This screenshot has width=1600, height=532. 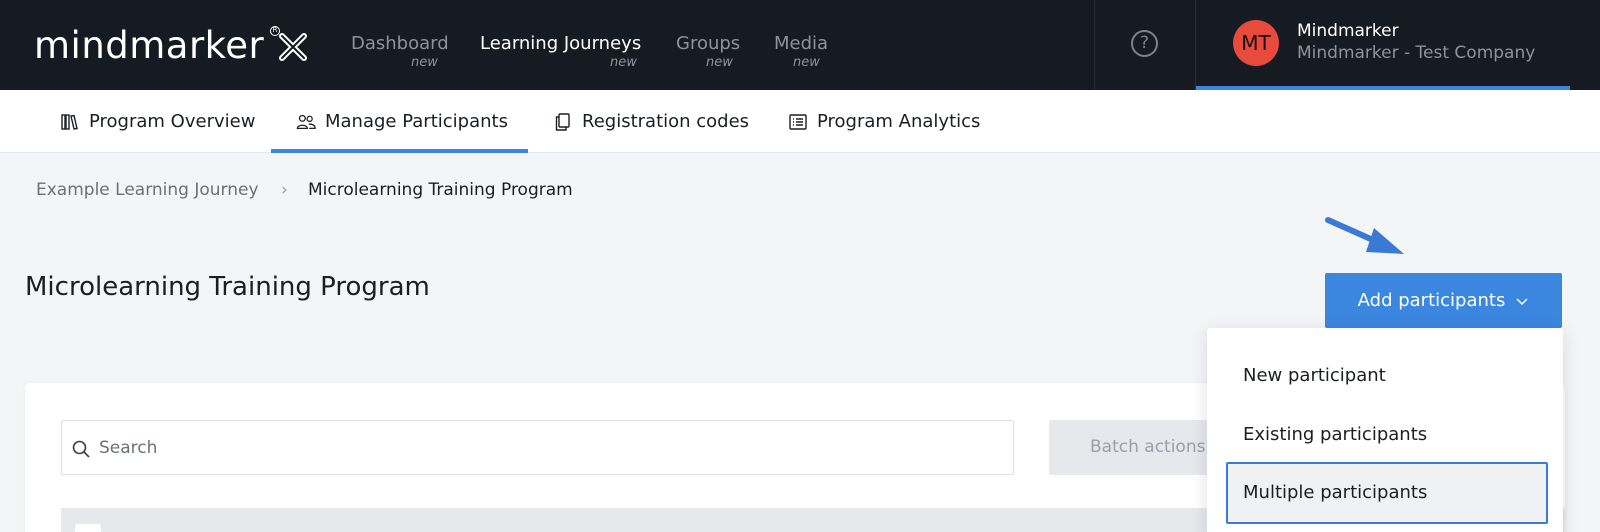 I want to click on search-icon, so click(x=81, y=449).